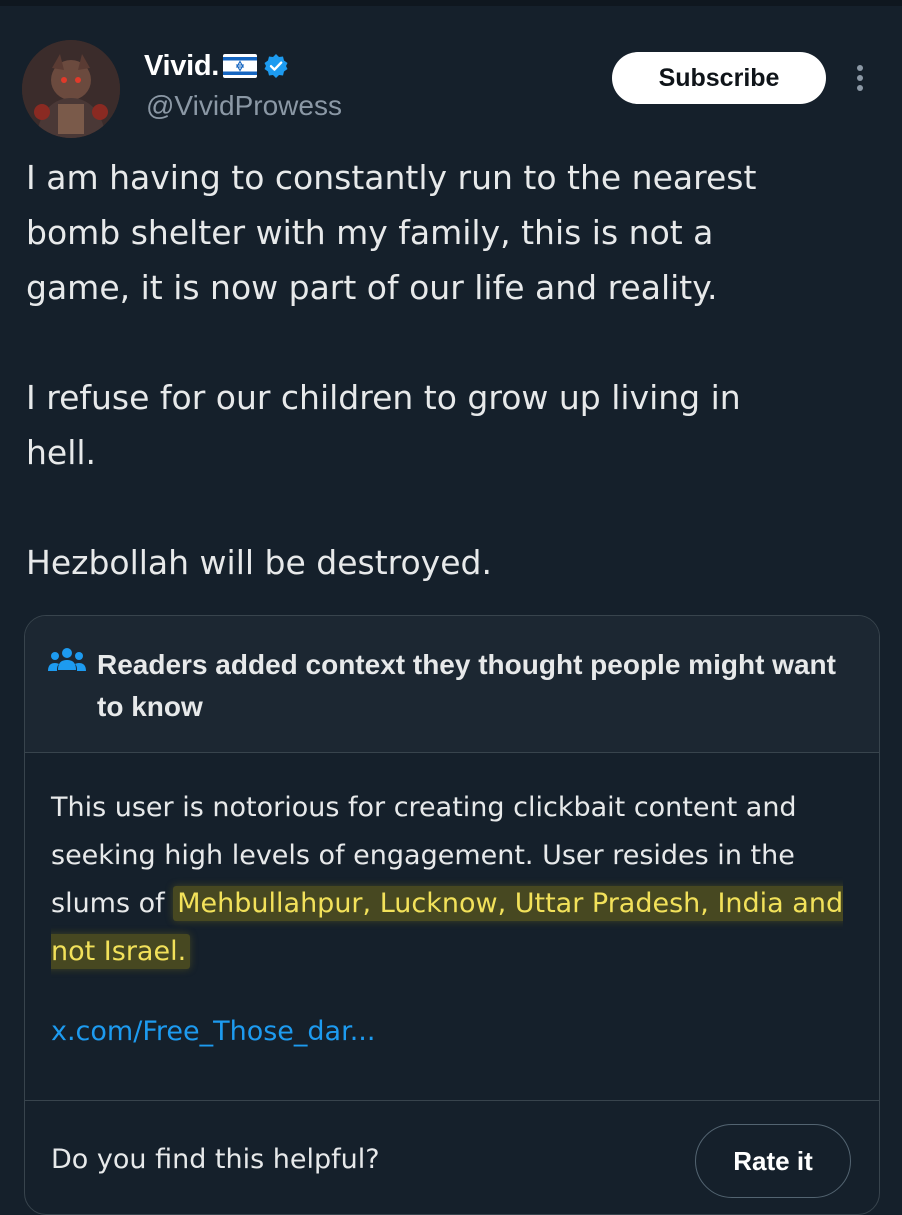 This screenshot has width=902, height=1215. What do you see at coordinates (259, 562) in the screenshot?
I see `tweet-paragraph: Hezbollah will be destroyed.` at bounding box center [259, 562].